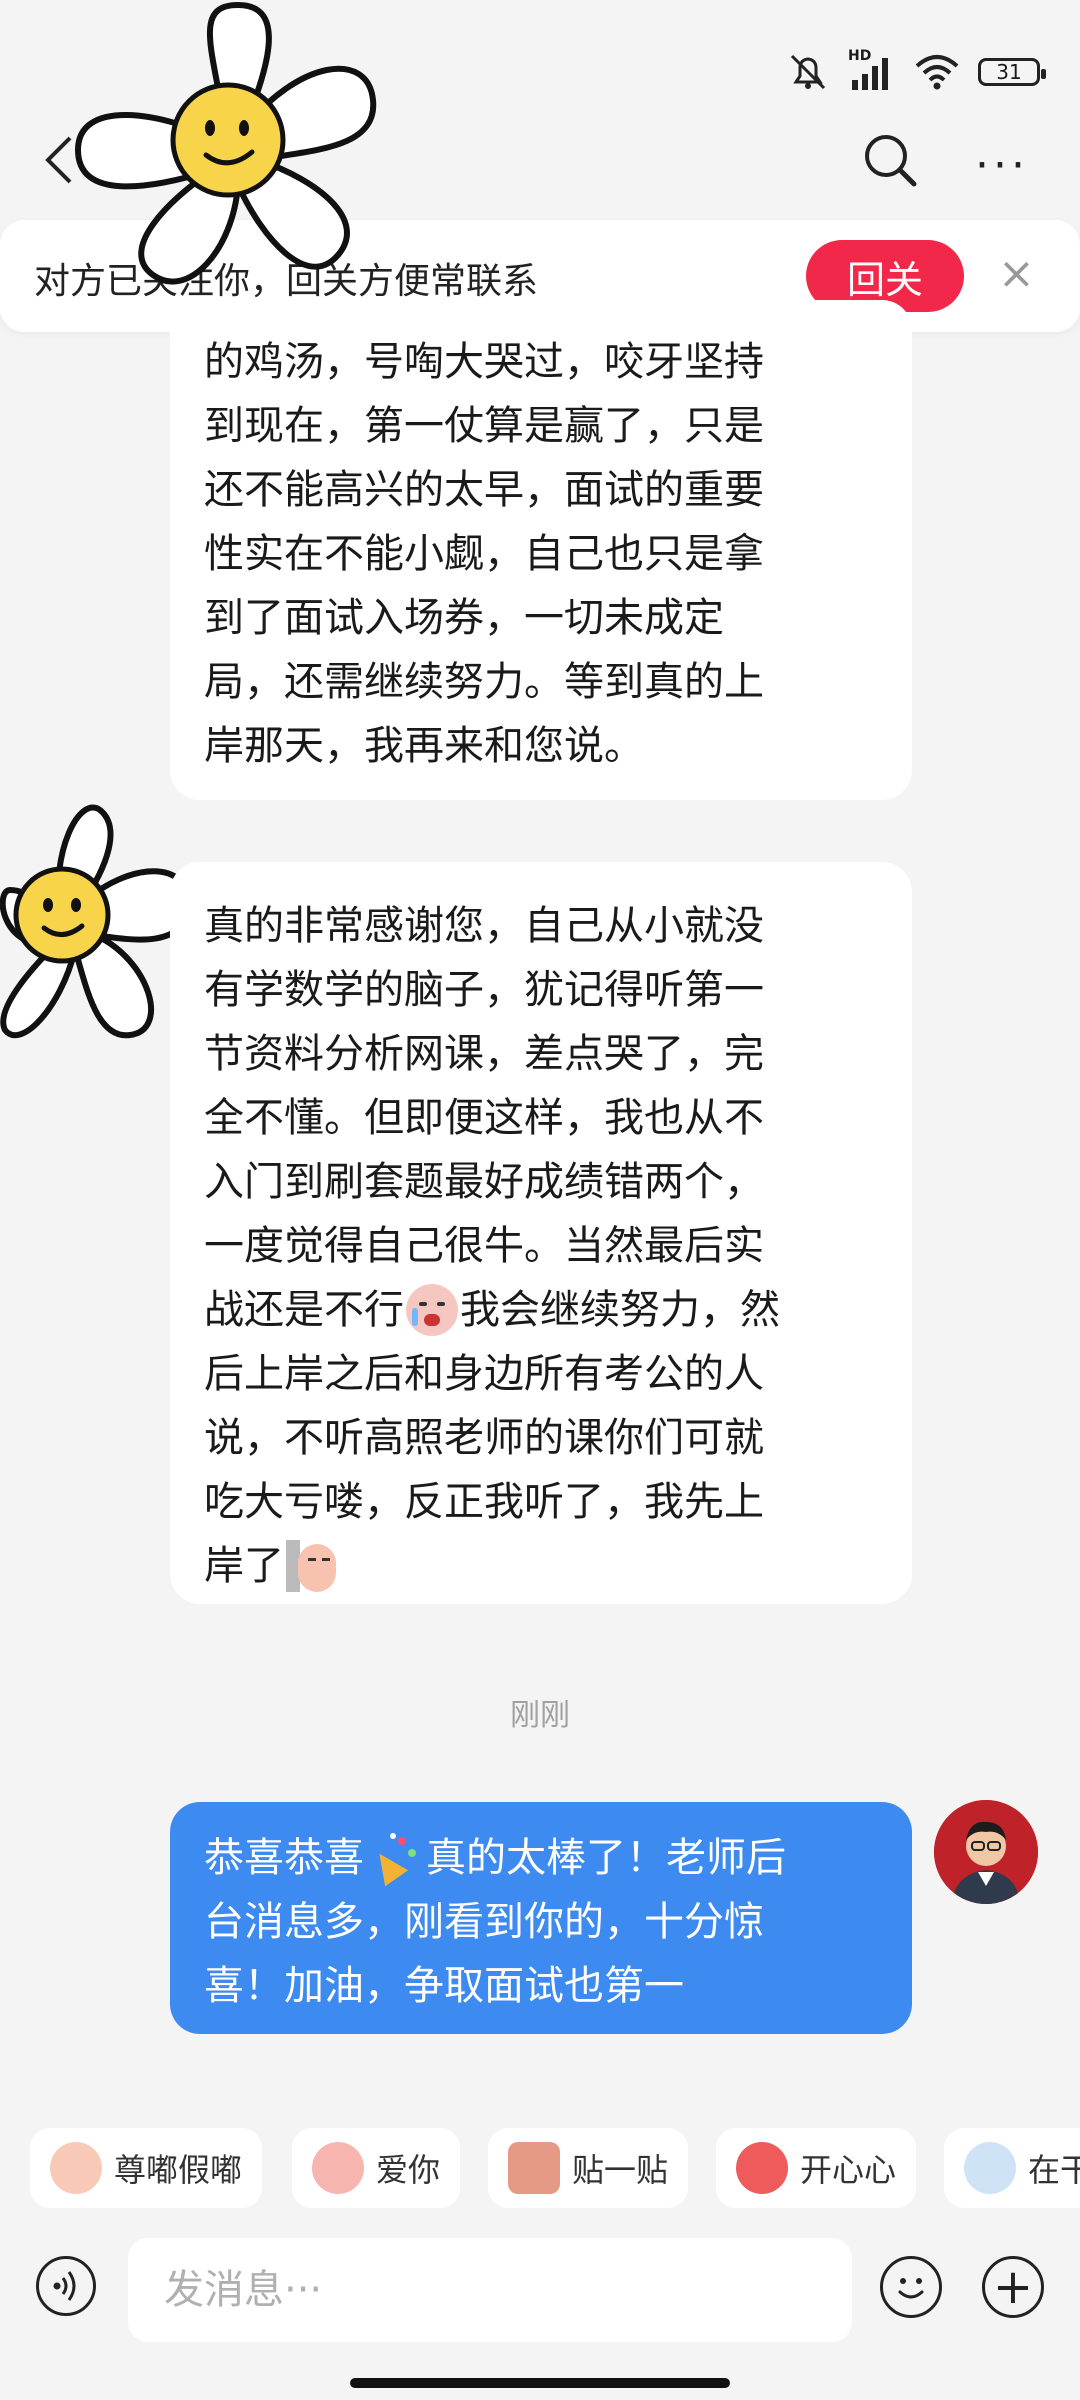 This screenshot has height=2400, width=1080. I want to click on message-line: 有学数学的脑子，犹记得听第一, so click(484, 990).